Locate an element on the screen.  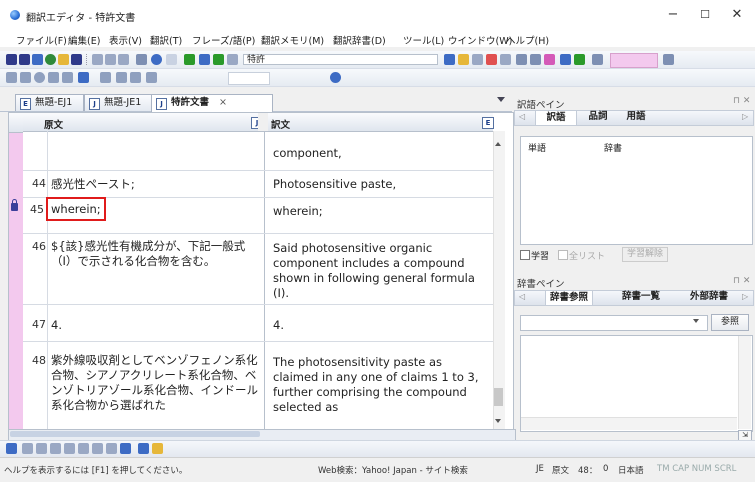
tab-scroll-left-icon: ◁ is located at coordinates (522, 116).